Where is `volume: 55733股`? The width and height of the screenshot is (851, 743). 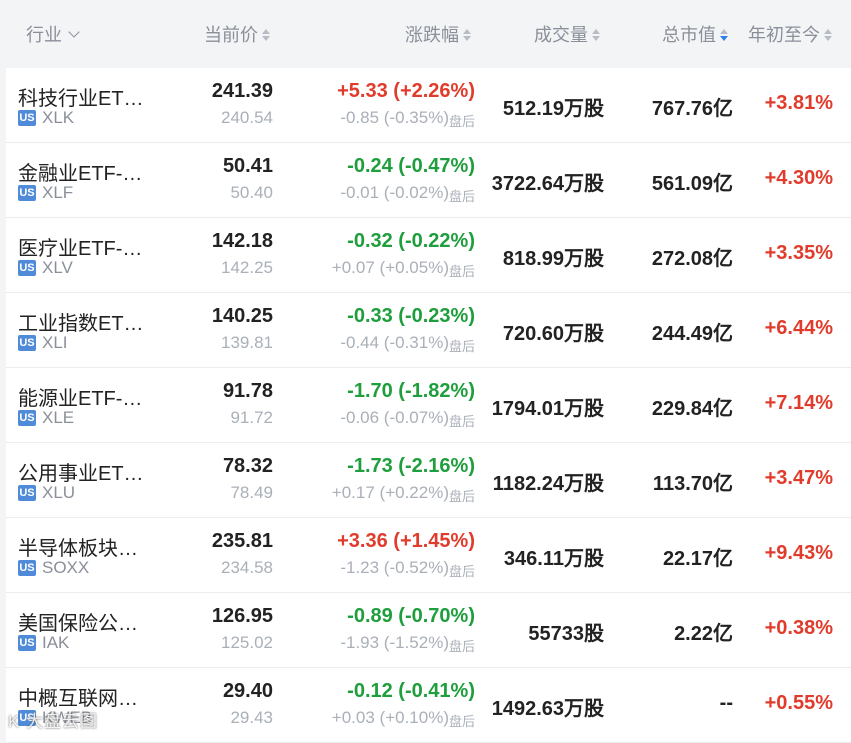
volume: 55733股 is located at coordinates (566, 634).